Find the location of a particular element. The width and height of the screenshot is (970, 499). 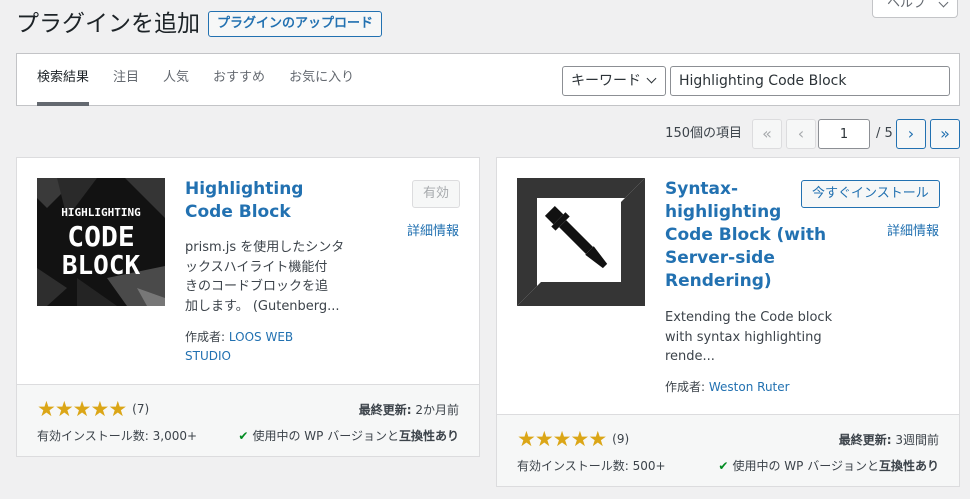

description-line: prism.js を使用したシンタ is located at coordinates (265, 247).